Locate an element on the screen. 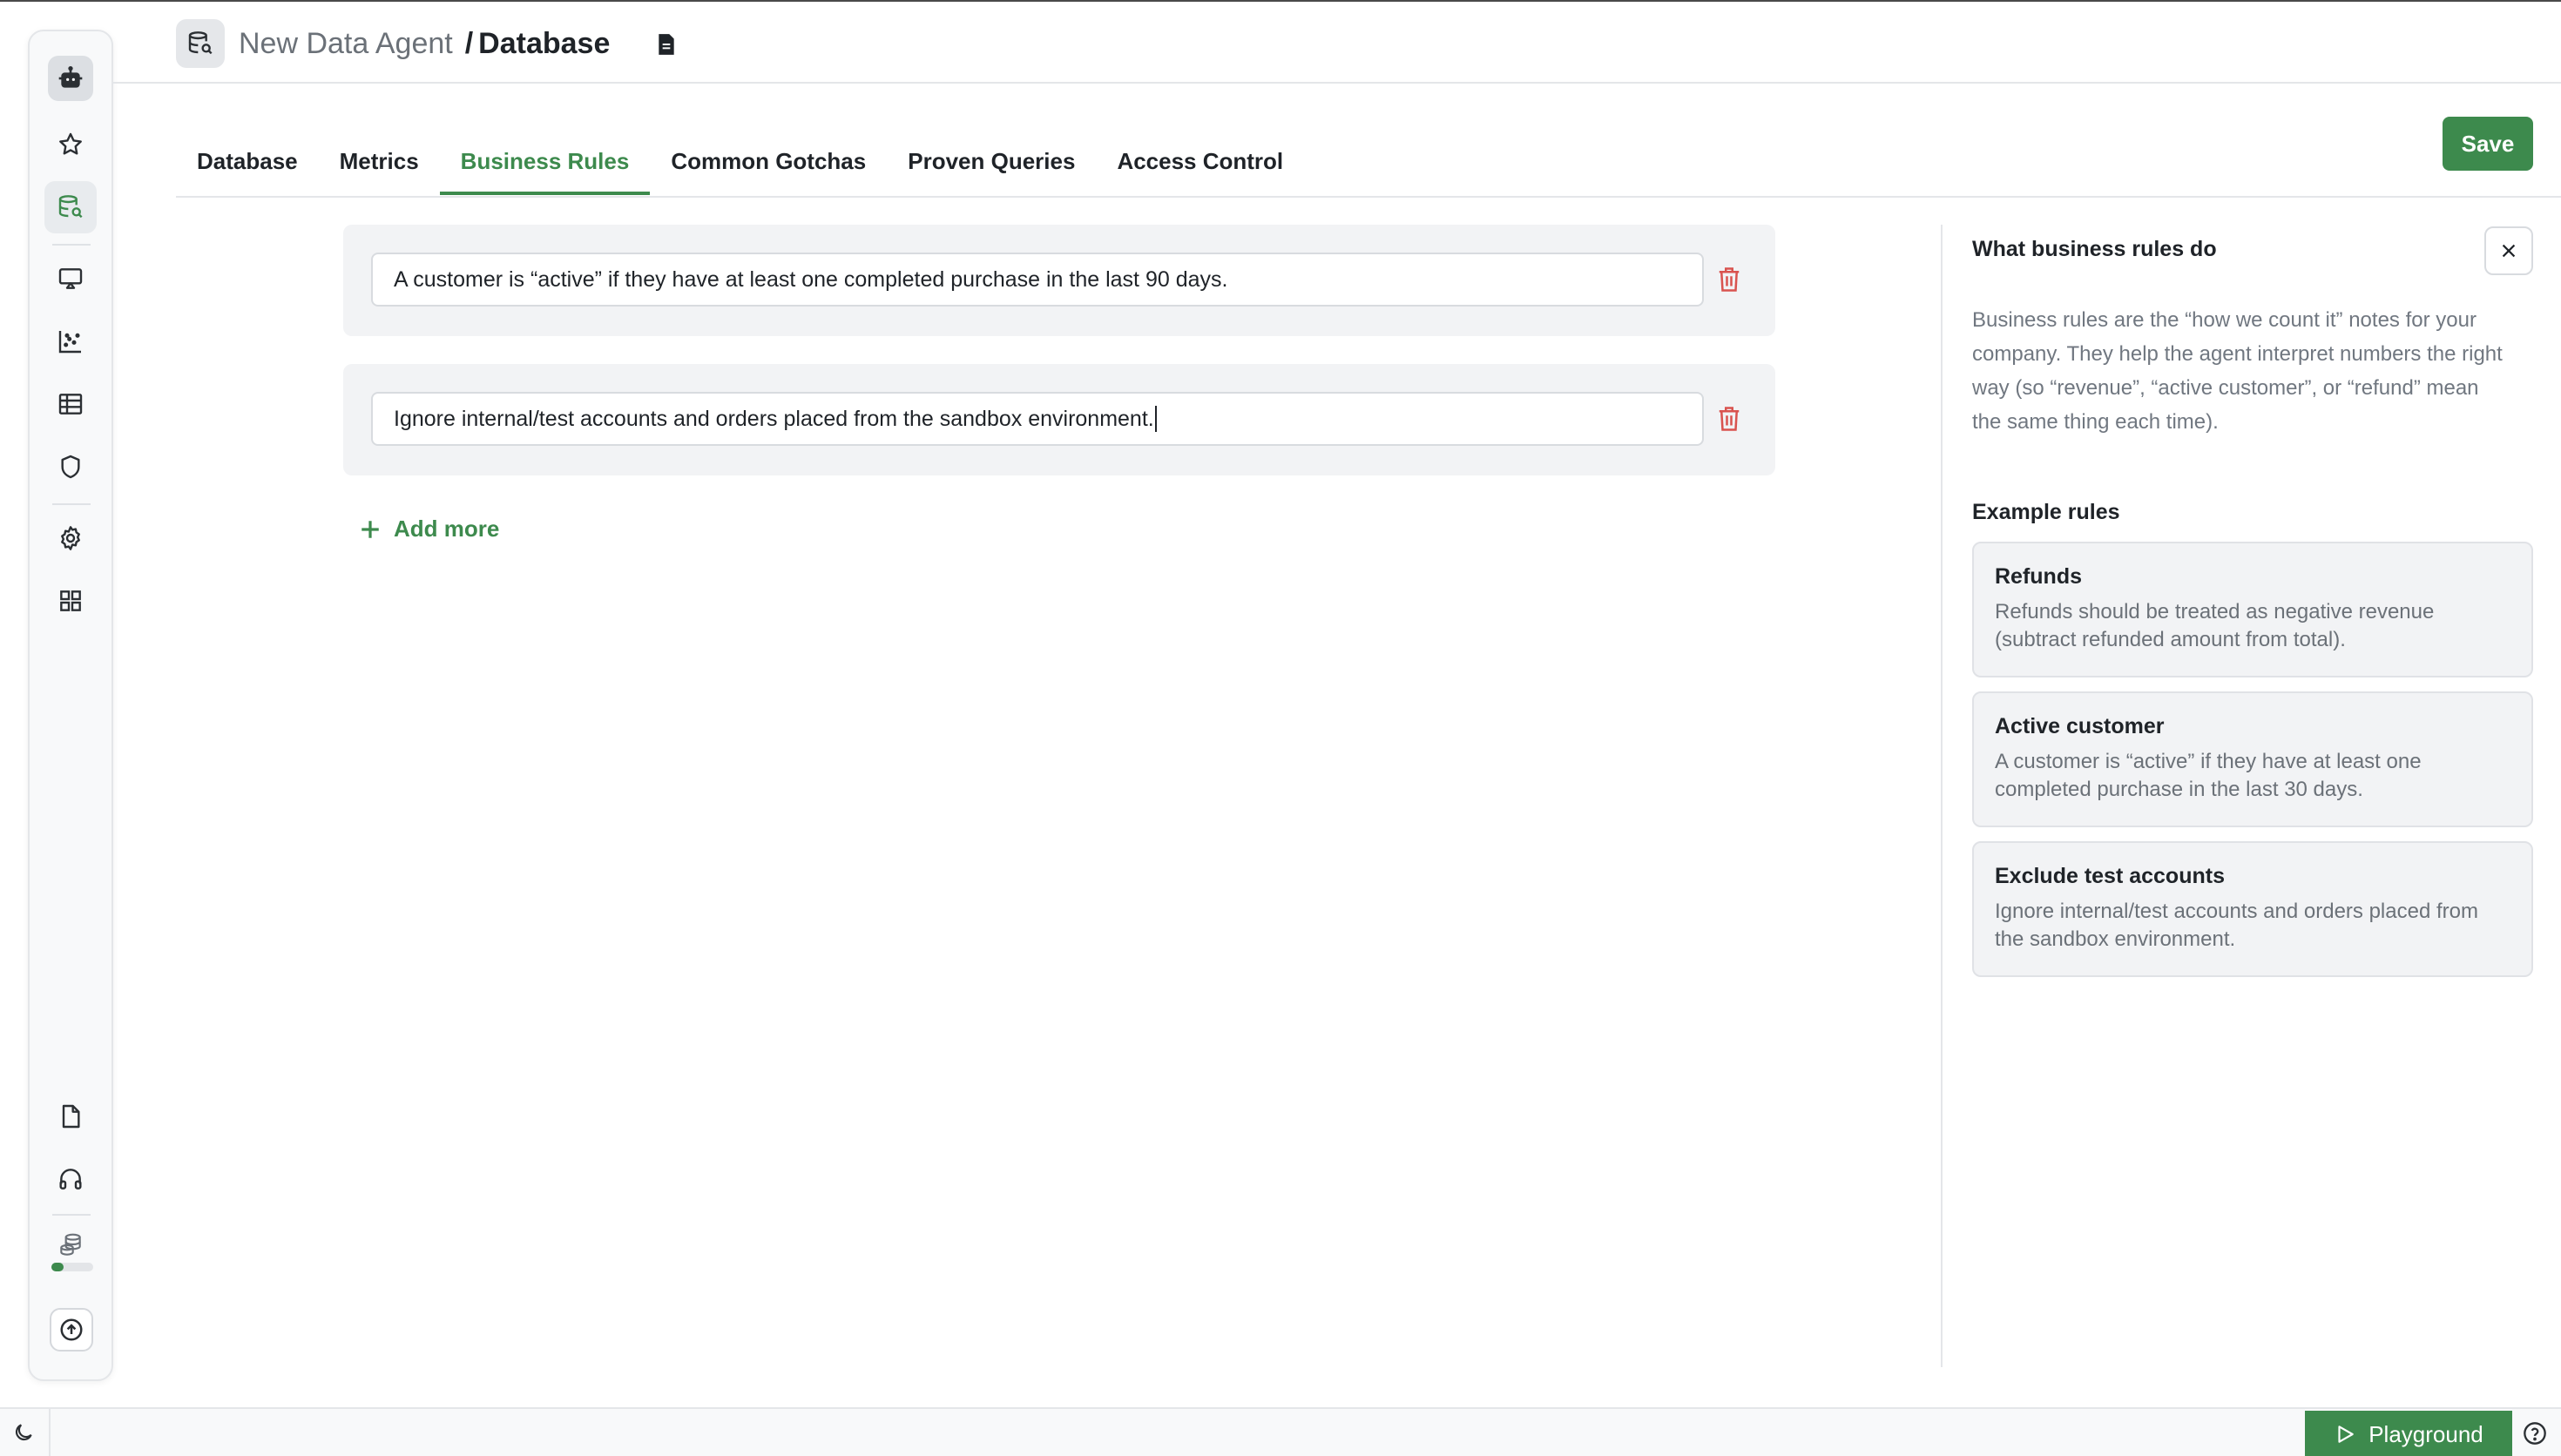 The image size is (2561, 1456). gear-icon is located at coordinates (70, 538).